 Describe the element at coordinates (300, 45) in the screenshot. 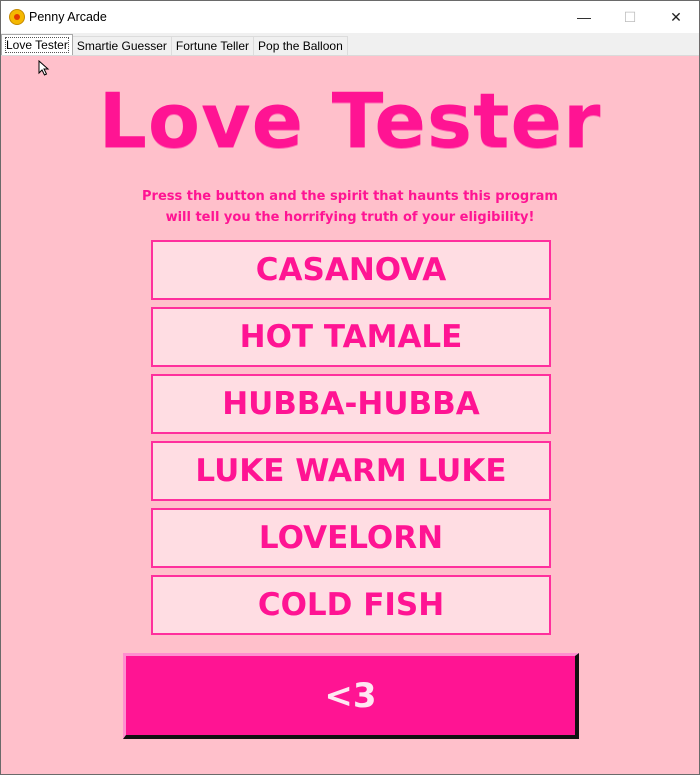

I see `tab-pop-the-balloon: Pop the Balloon` at that location.